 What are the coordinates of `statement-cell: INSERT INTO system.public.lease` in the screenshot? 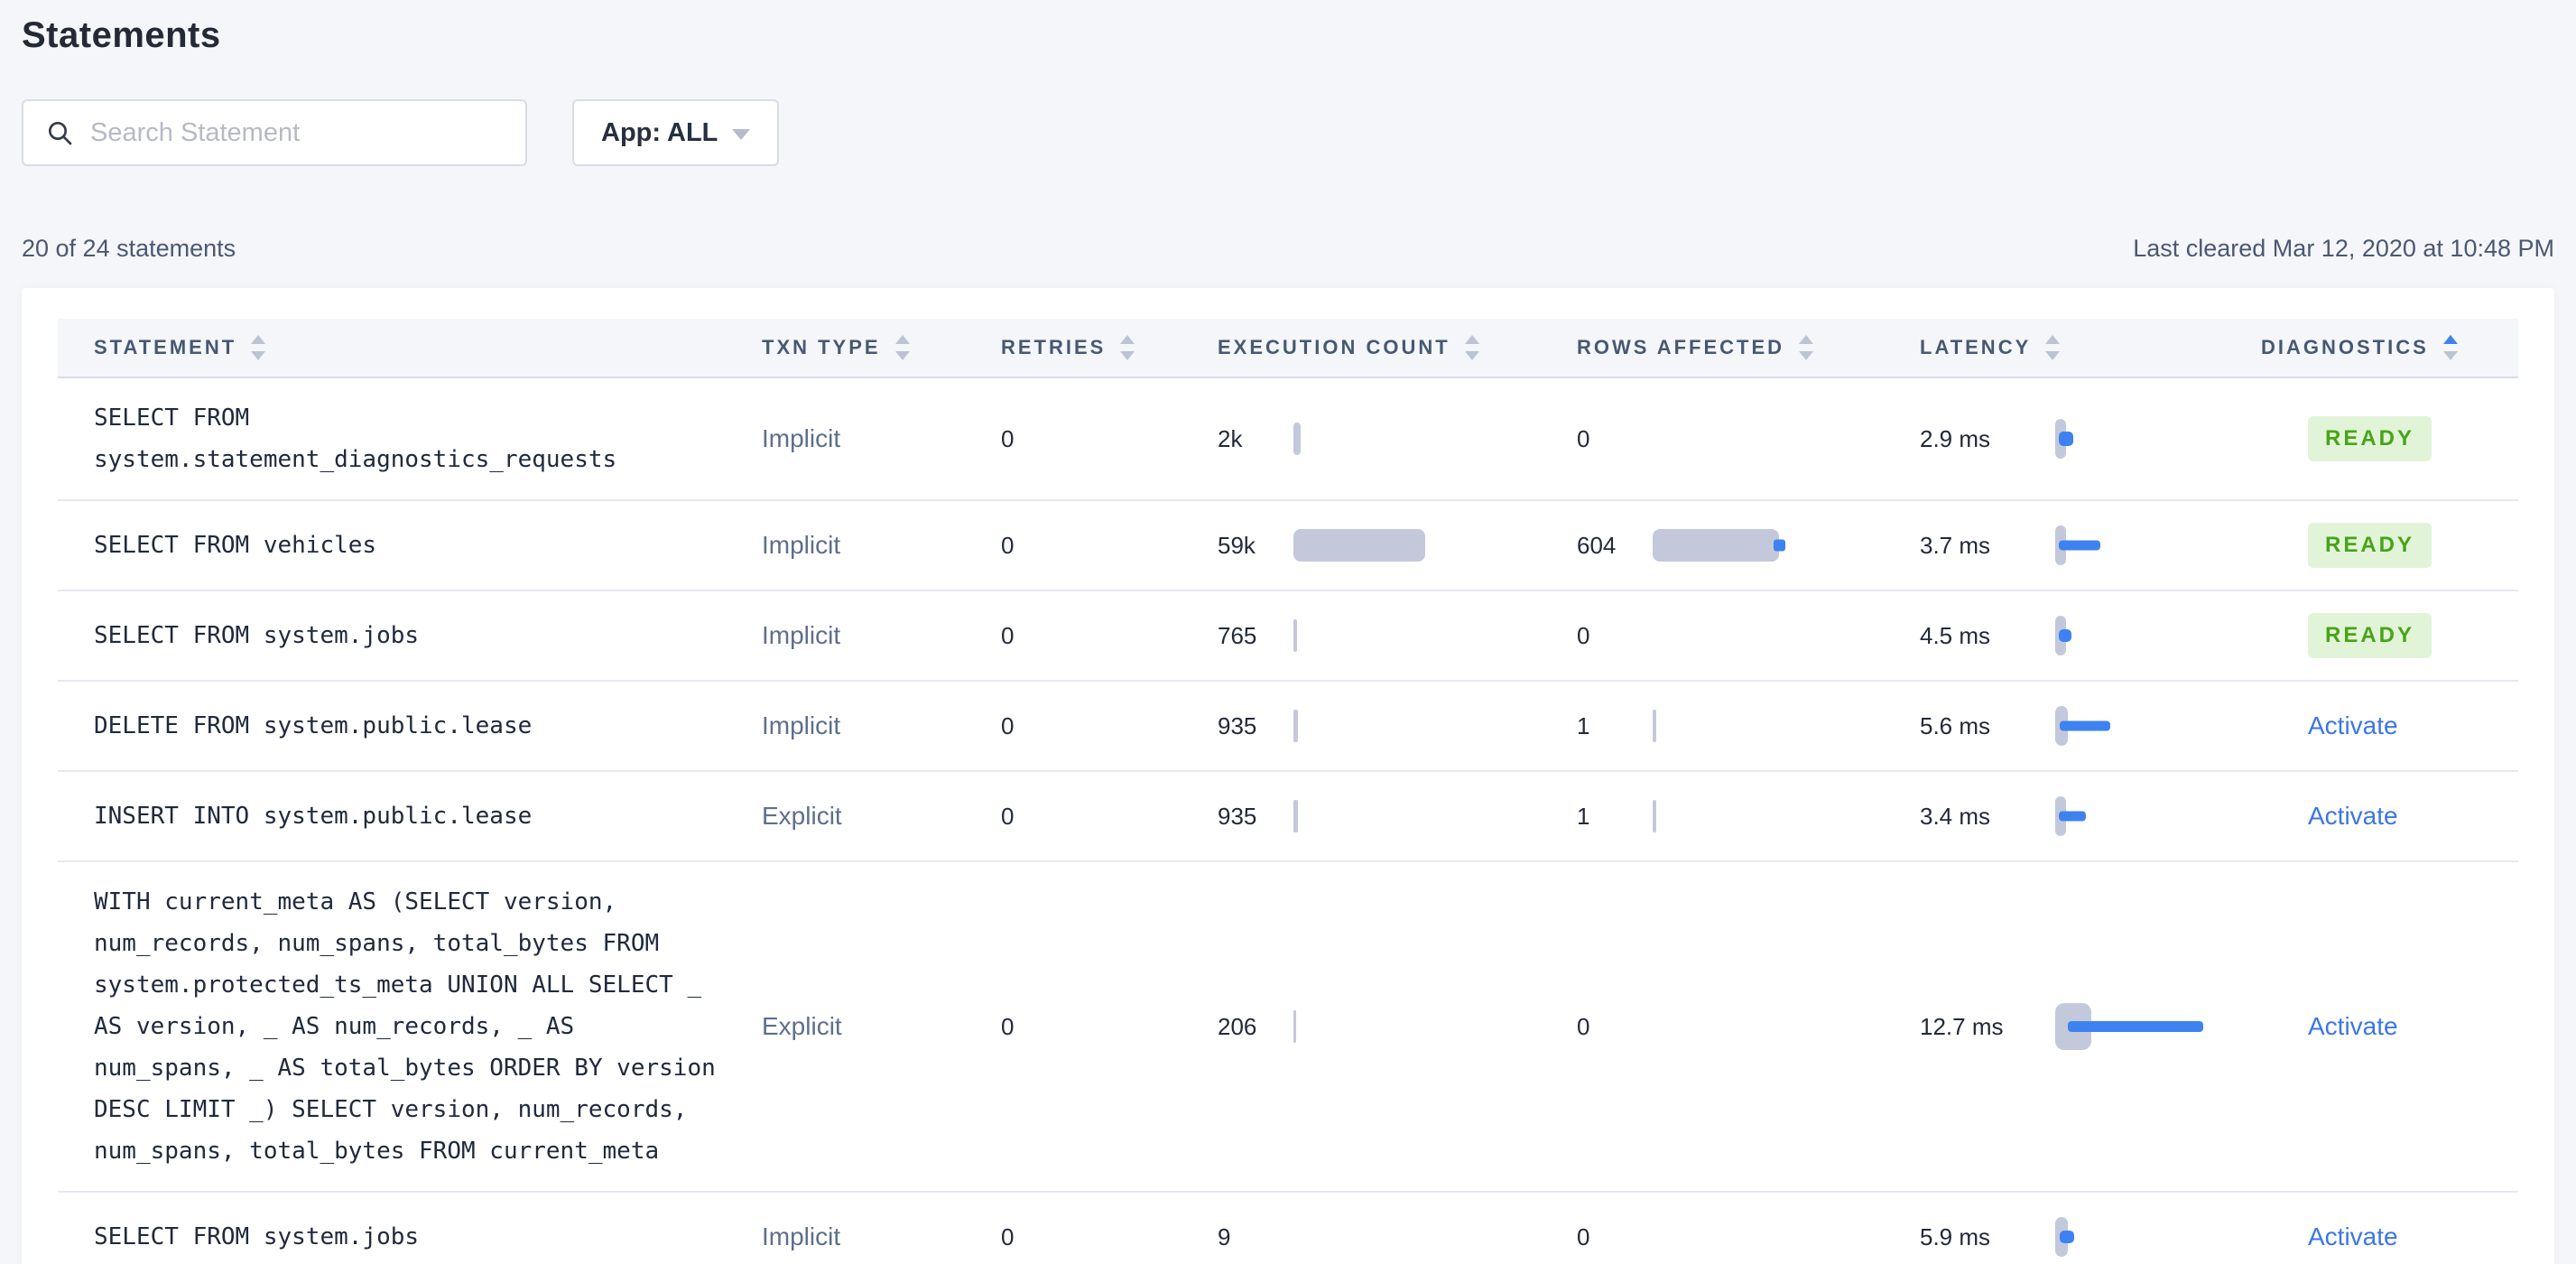 It's located at (410, 816).